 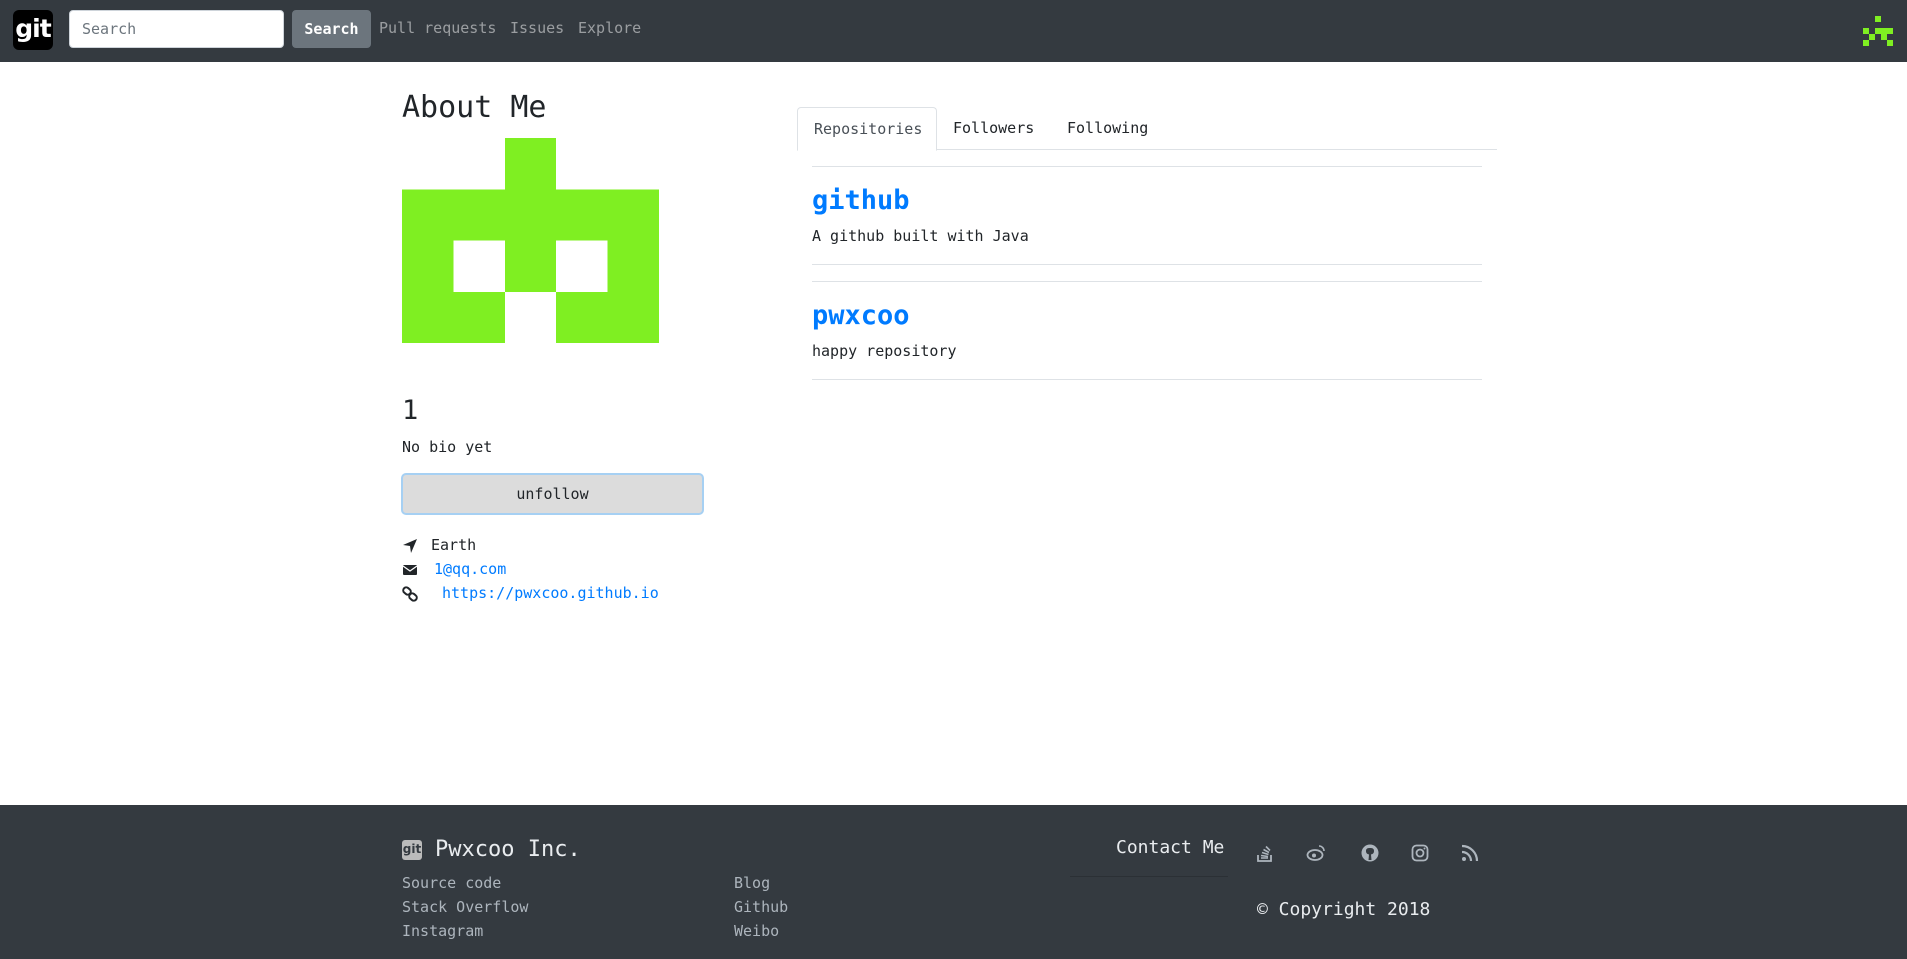 What do you see at coordinates (447, 447) in the screenshot?
I see `profile-bio: No bio yet` at bounding box center [447, 447].